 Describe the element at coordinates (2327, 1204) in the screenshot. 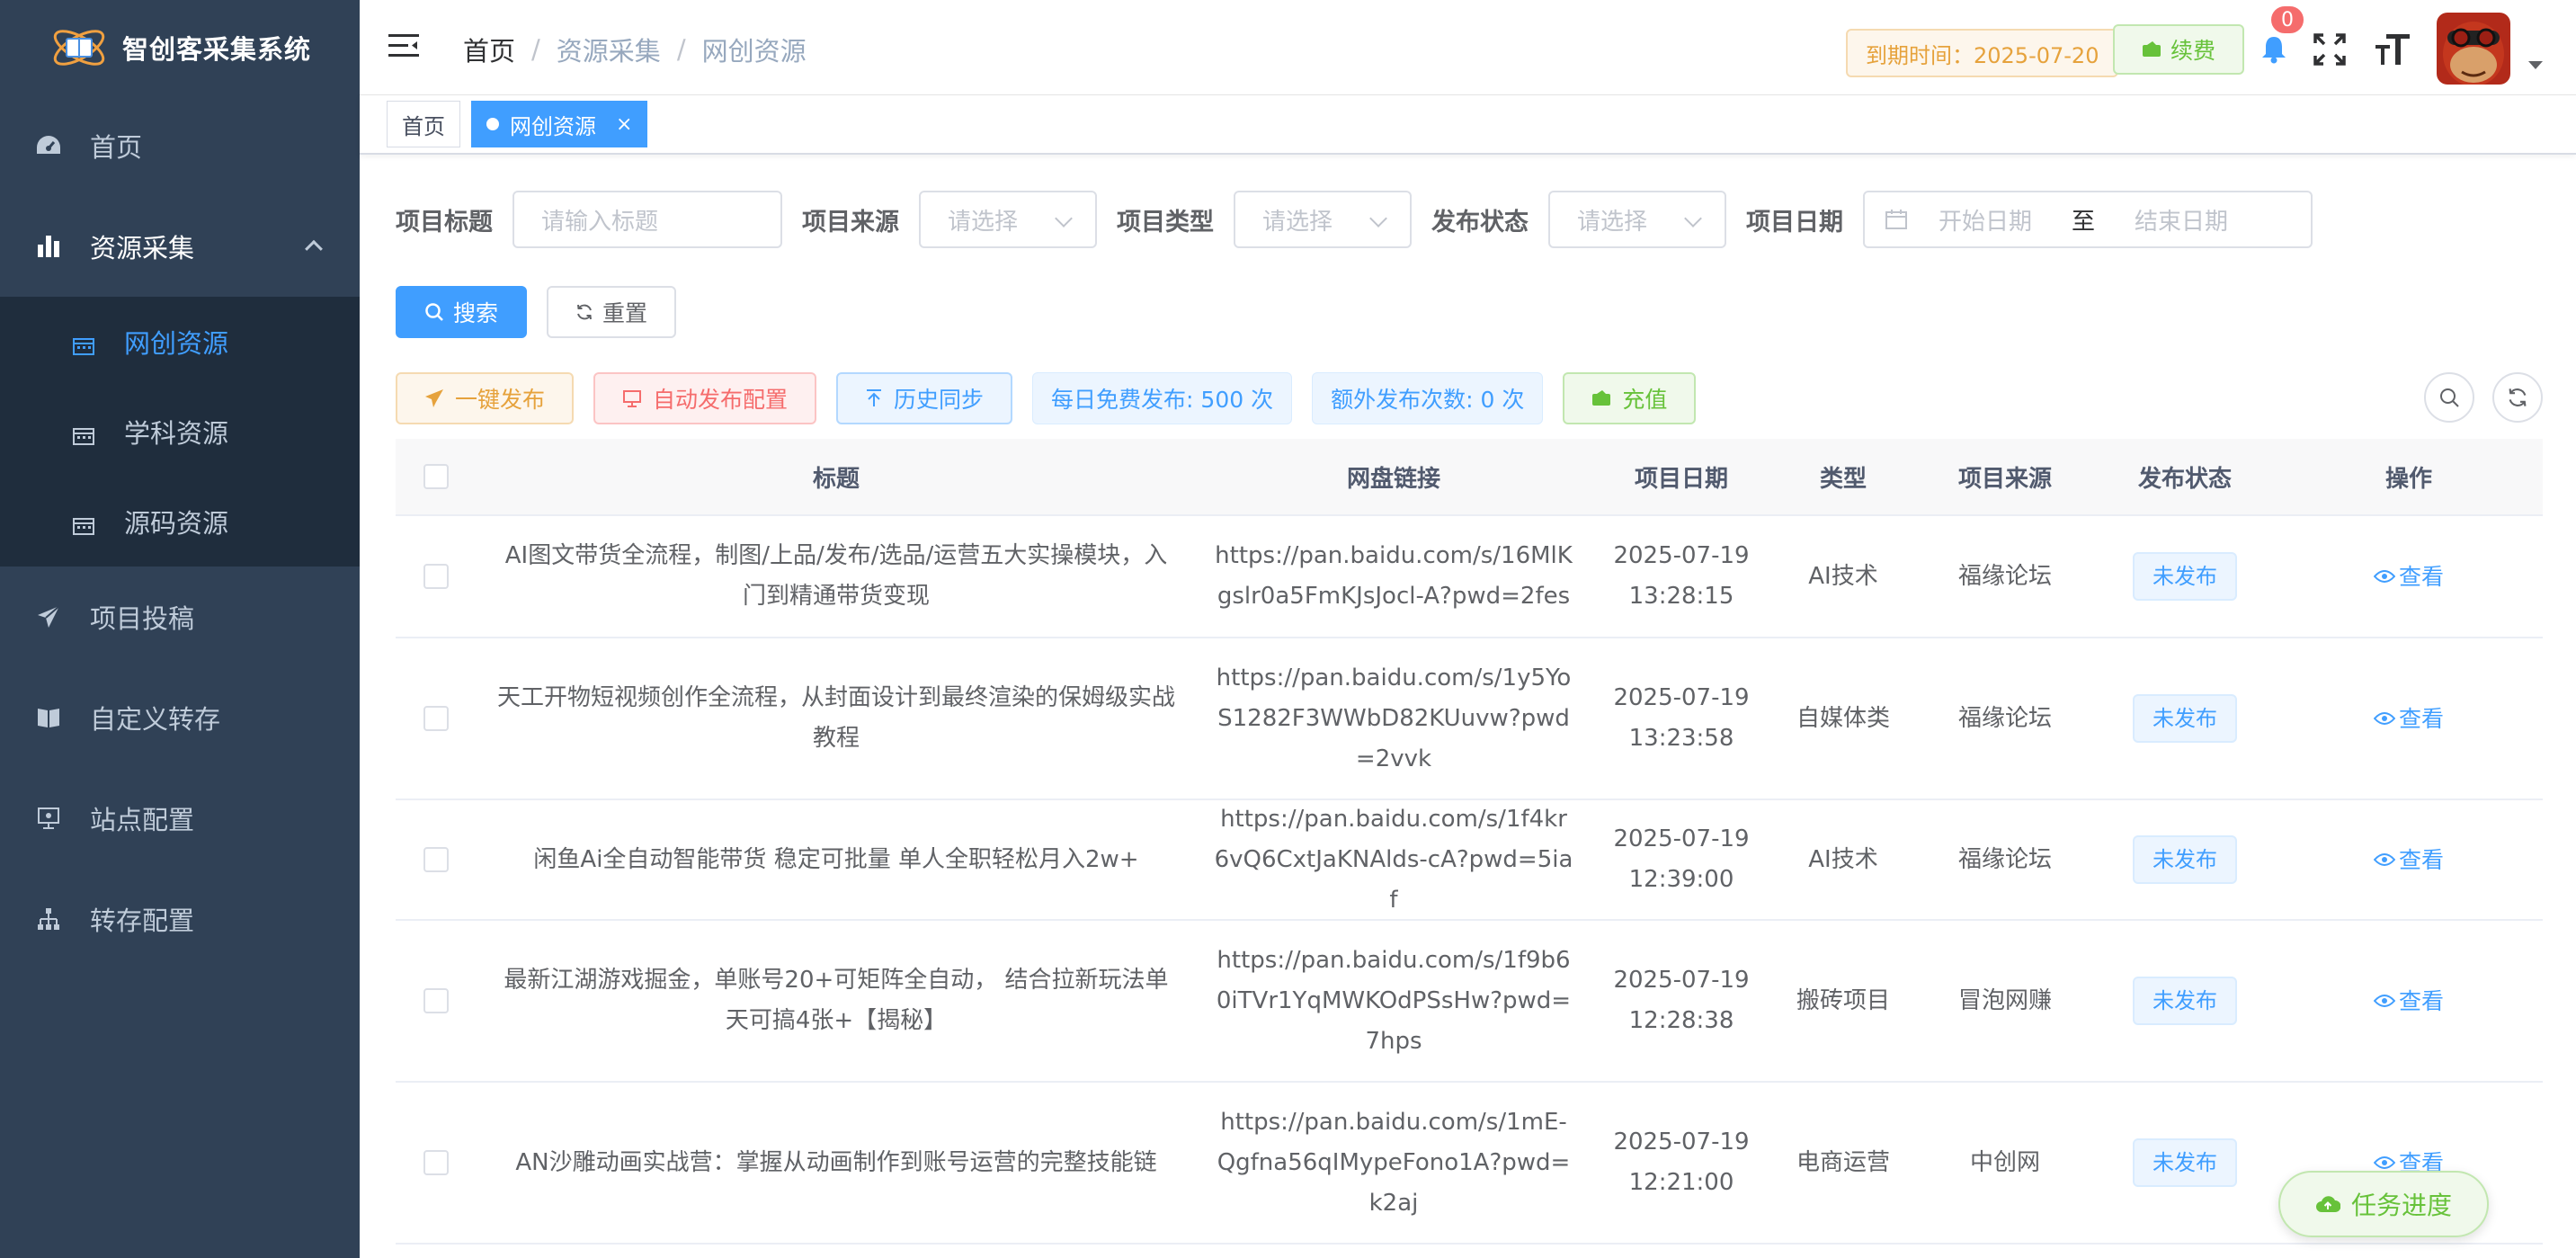

I see `cloud-upload-icon` at that location.